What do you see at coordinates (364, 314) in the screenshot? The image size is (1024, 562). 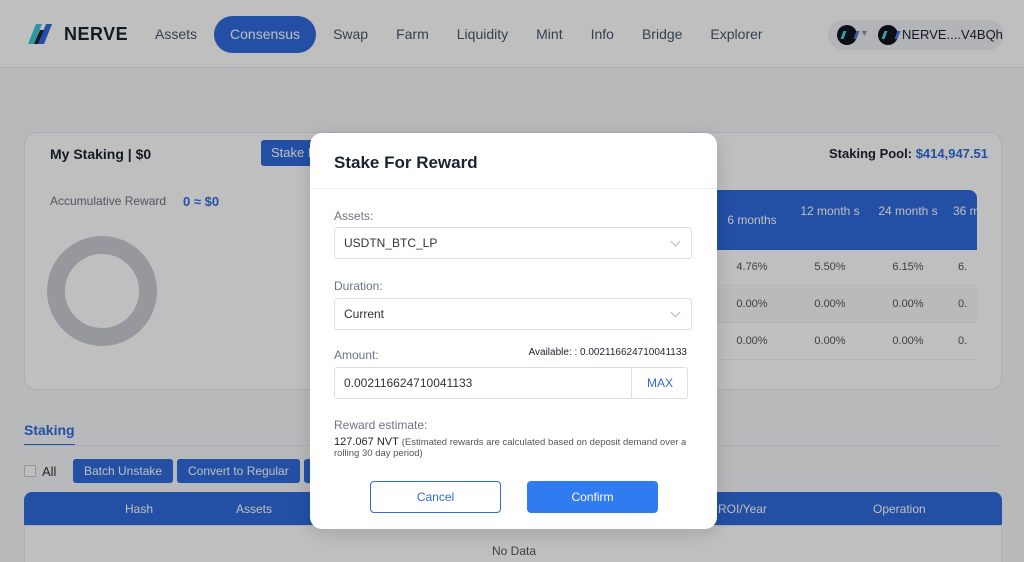 I see `duration-value: Current` at bounding box center [364, 314].